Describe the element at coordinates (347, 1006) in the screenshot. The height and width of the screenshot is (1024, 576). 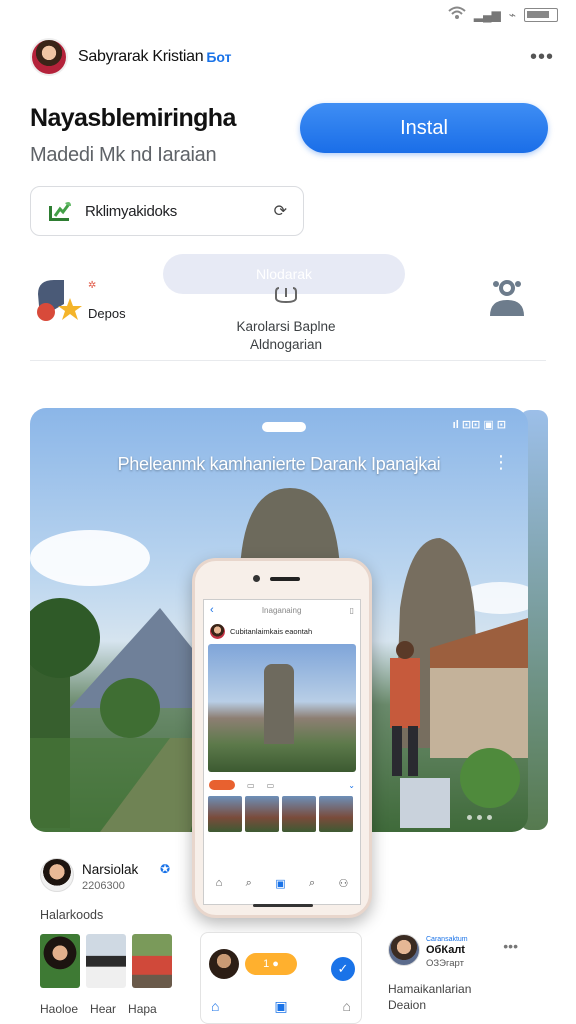
I see `bell-icon: ⌂` at that location.